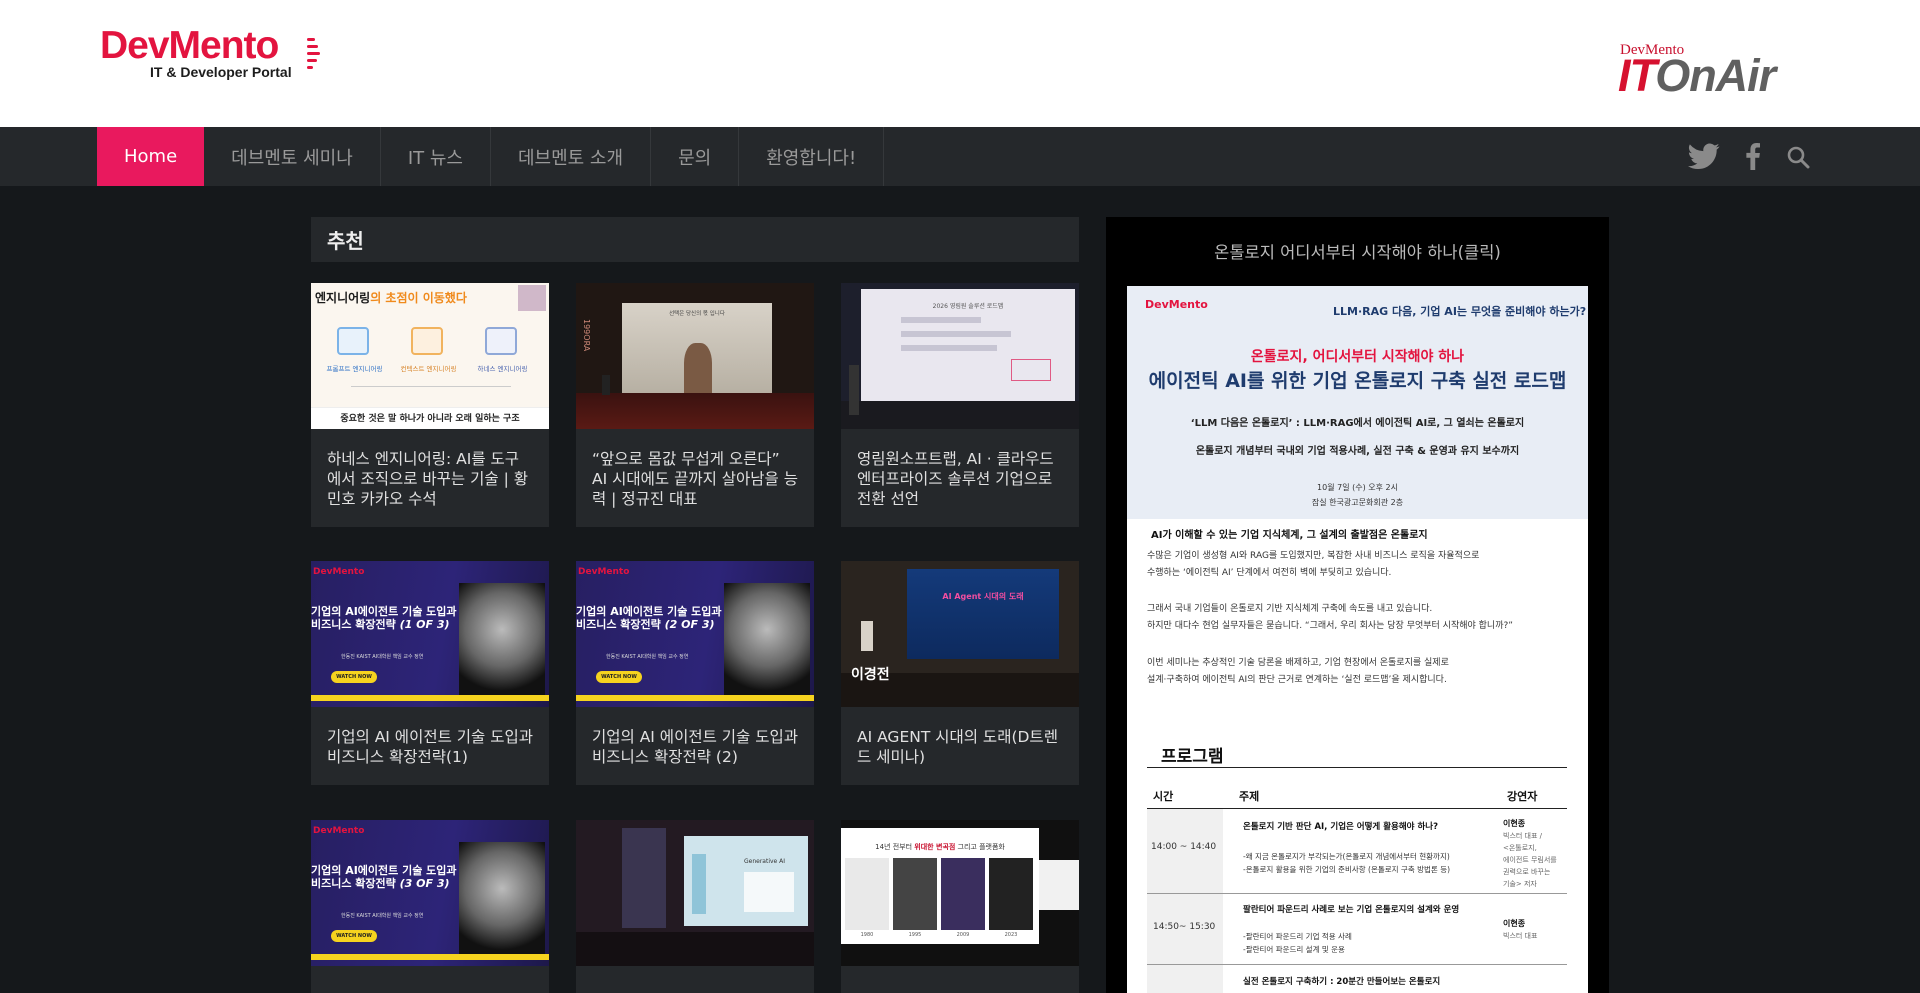 Image resolution: width=1920 pixels, height=993 pixels. What do you see at coordinates (695, 239) in the screenshot?
I see `section-title: 추천` at bounding box center [695, 239].